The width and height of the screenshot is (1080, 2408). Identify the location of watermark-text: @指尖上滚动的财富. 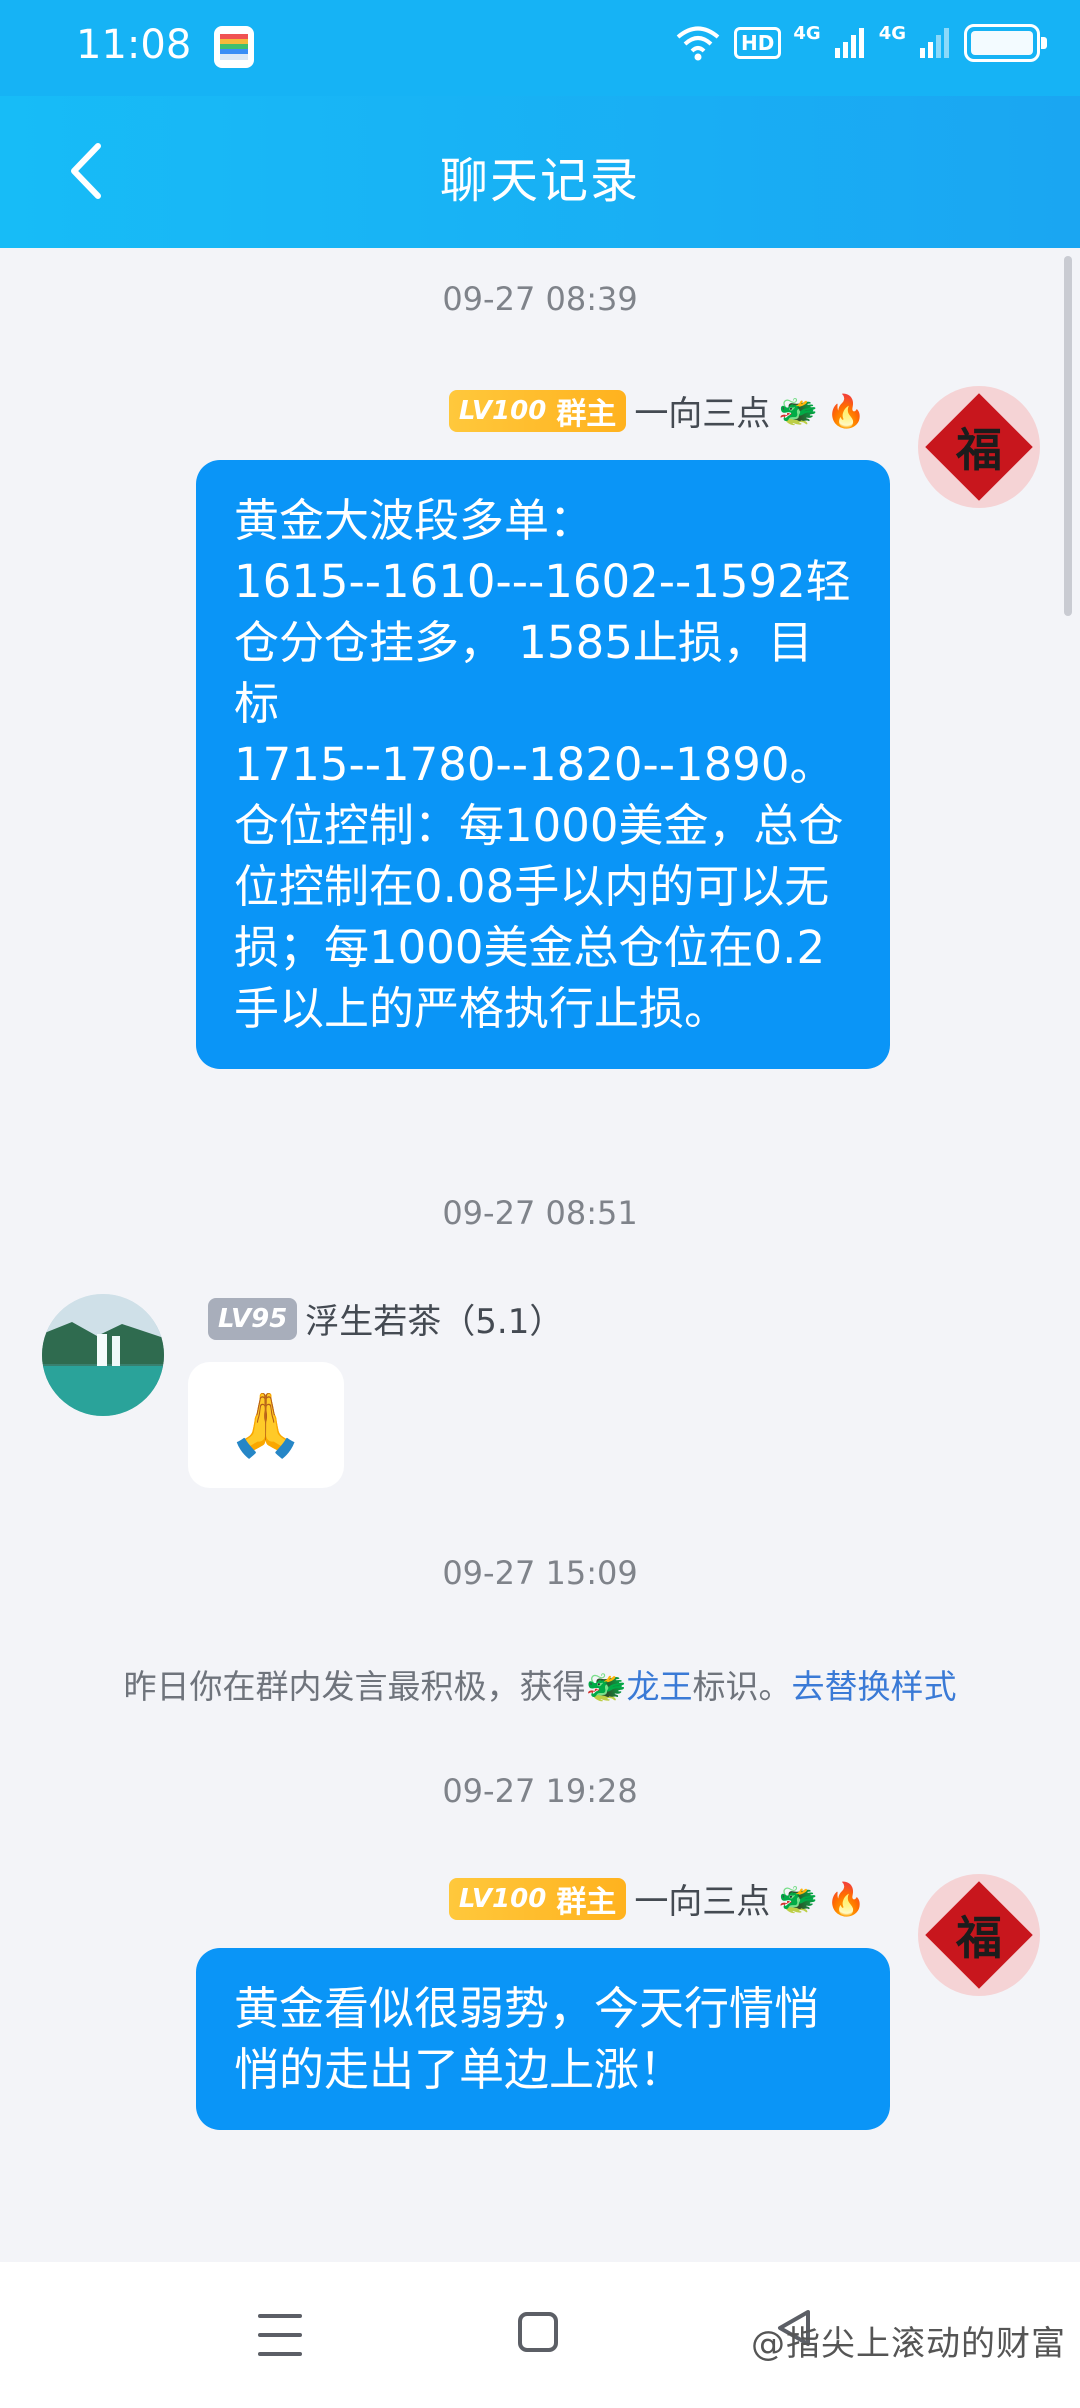
(908, 2344).